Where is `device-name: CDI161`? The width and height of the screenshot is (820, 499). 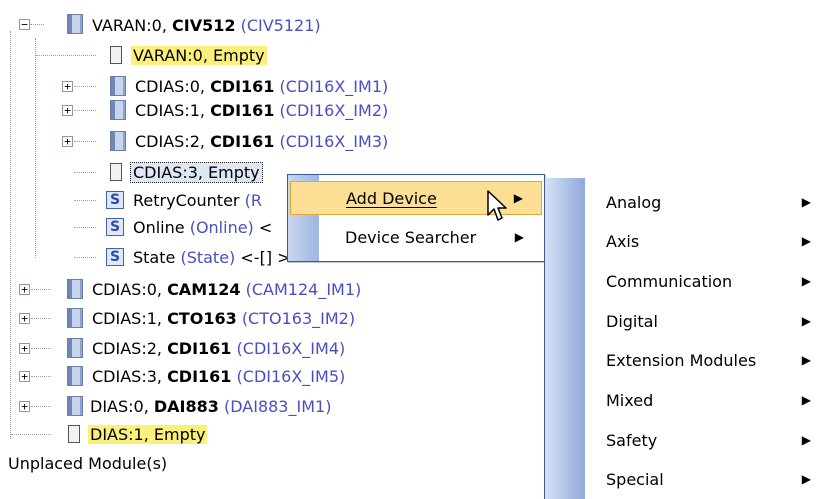
device-name: CDI161 is located at coordinates (199, 376).